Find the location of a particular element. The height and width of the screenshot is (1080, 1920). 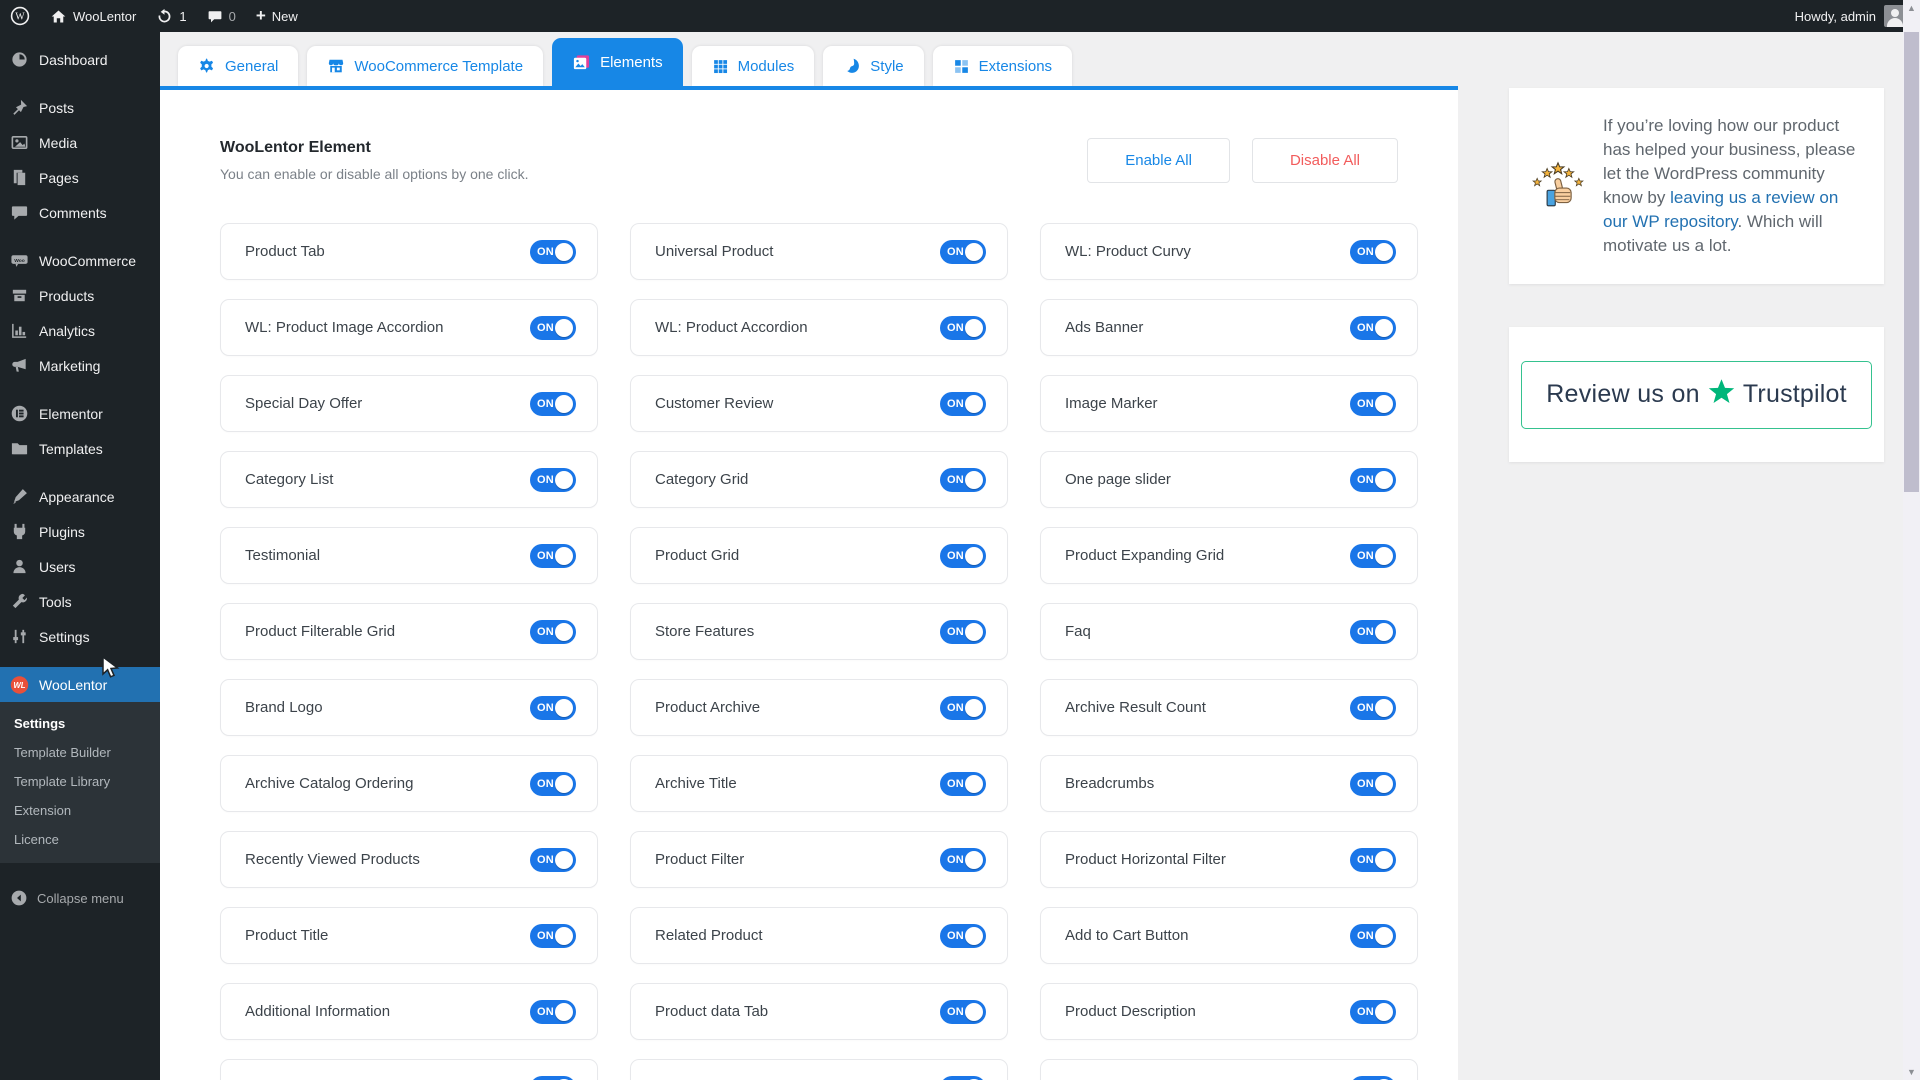

element-card-product-filterable-grid: Product Filterable Grid ON is located at coordinates (409, 631).